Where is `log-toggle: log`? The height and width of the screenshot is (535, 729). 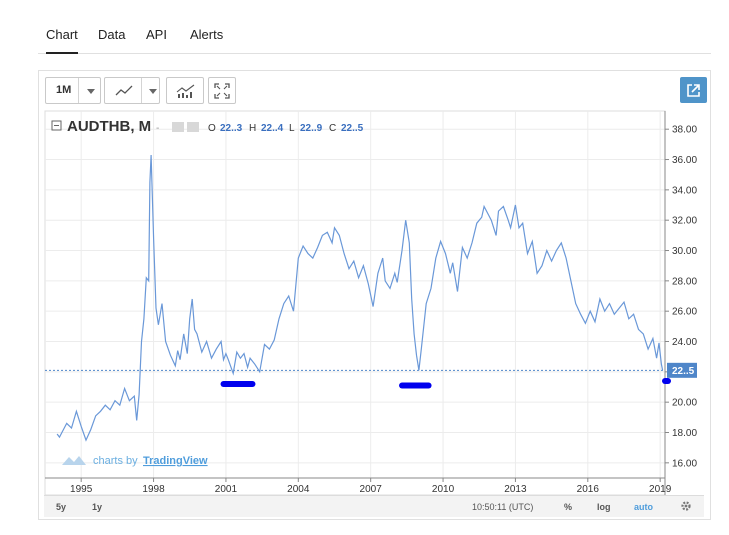 log-toggle: log is located at coordinates (604, 507).